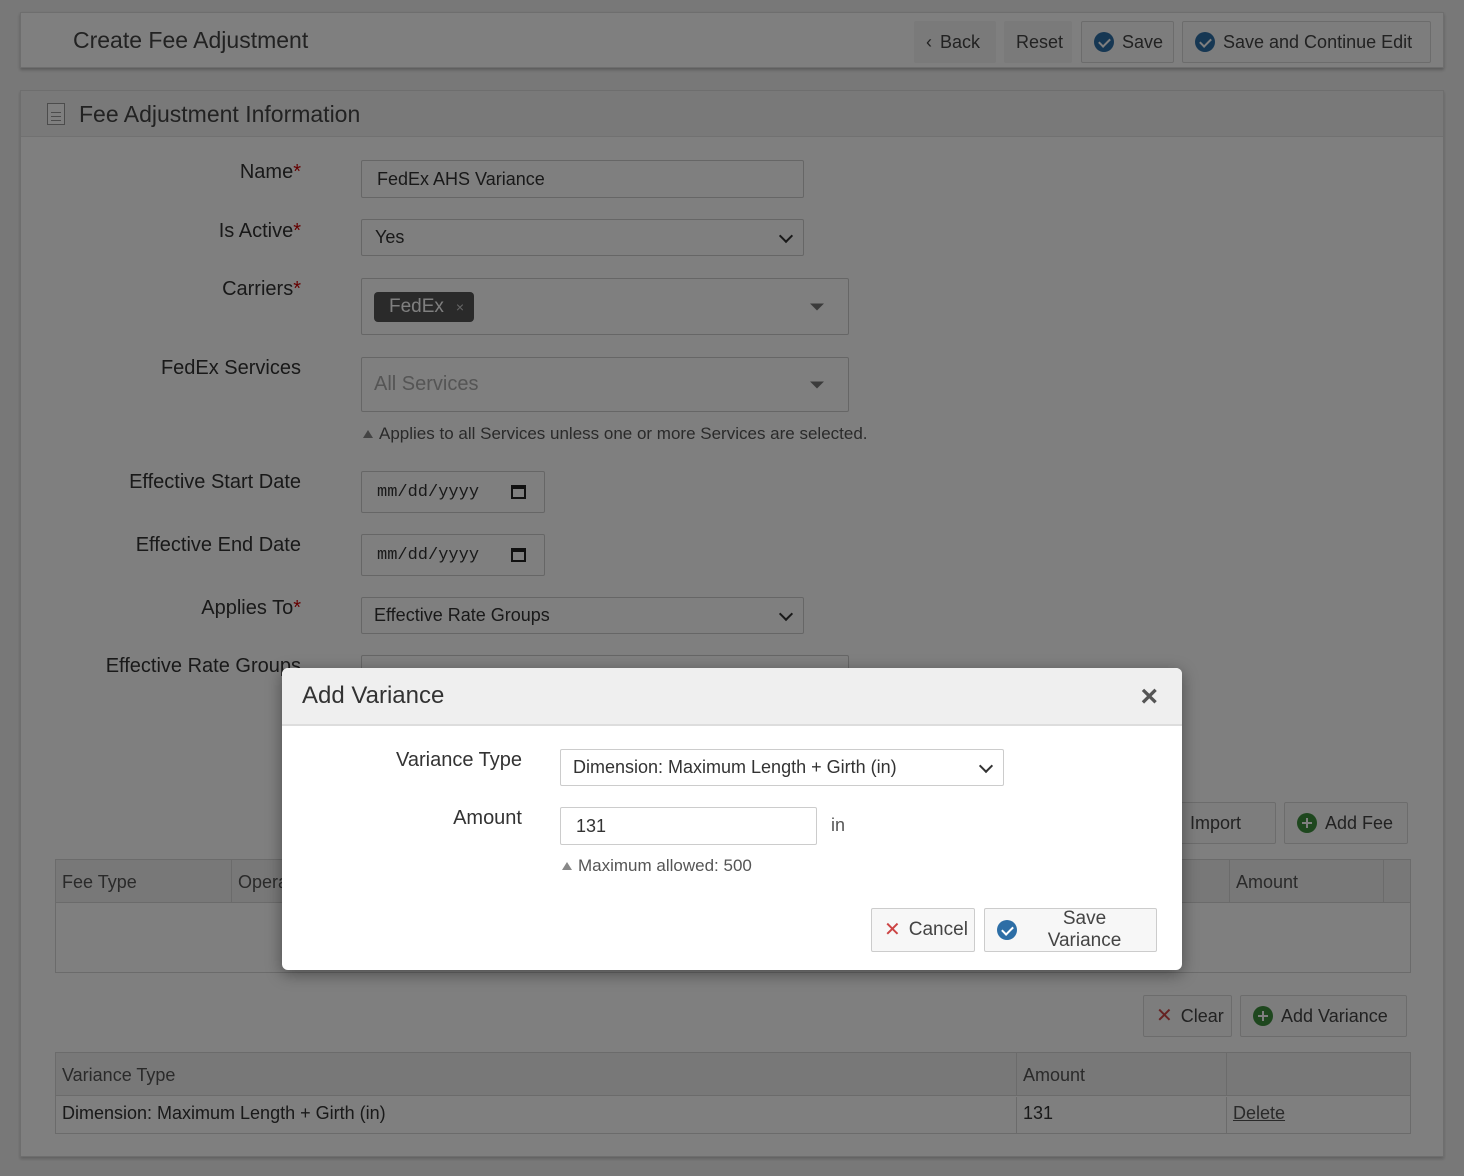 This screenshot has height=1176, width=1464. I want to click on variance-type-label: Variance Type, so click(458, 760).